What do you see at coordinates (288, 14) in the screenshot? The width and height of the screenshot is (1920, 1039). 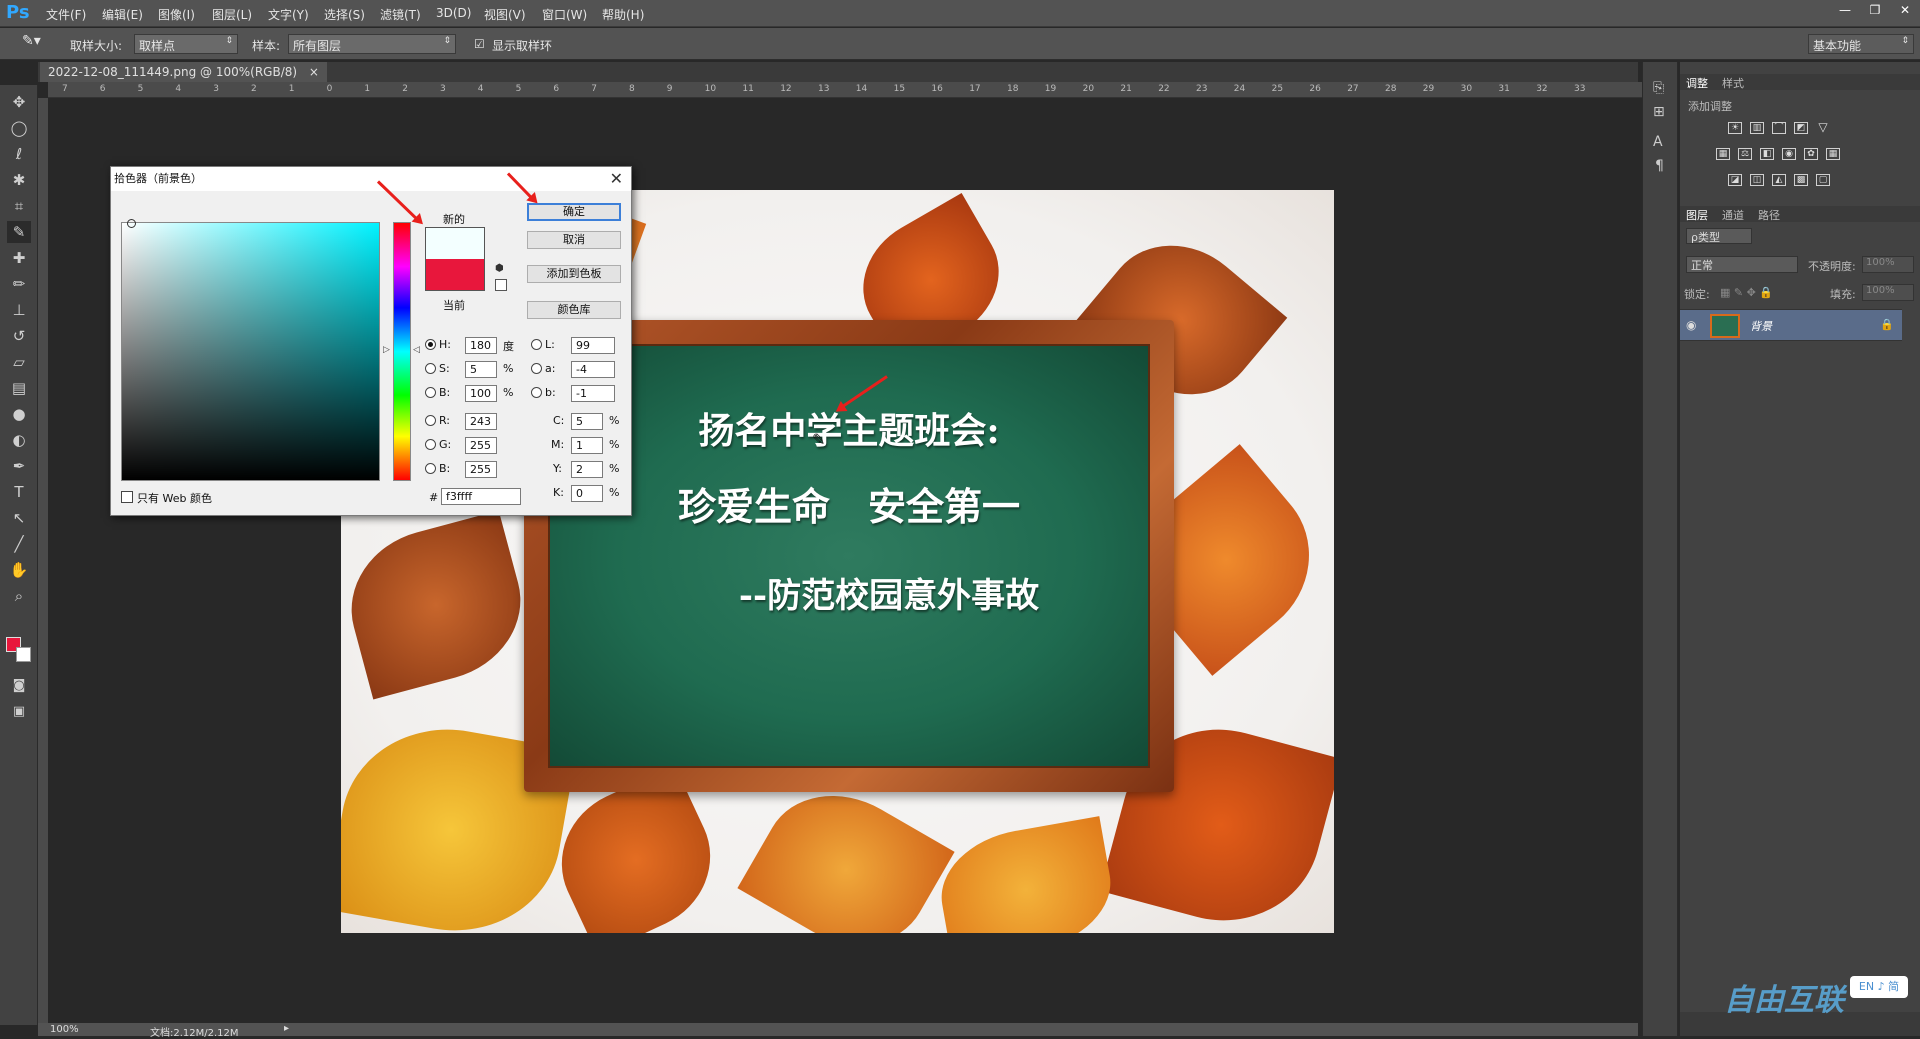 I see `menu-type: 文字(Y)` at bounding box center [288, 14].